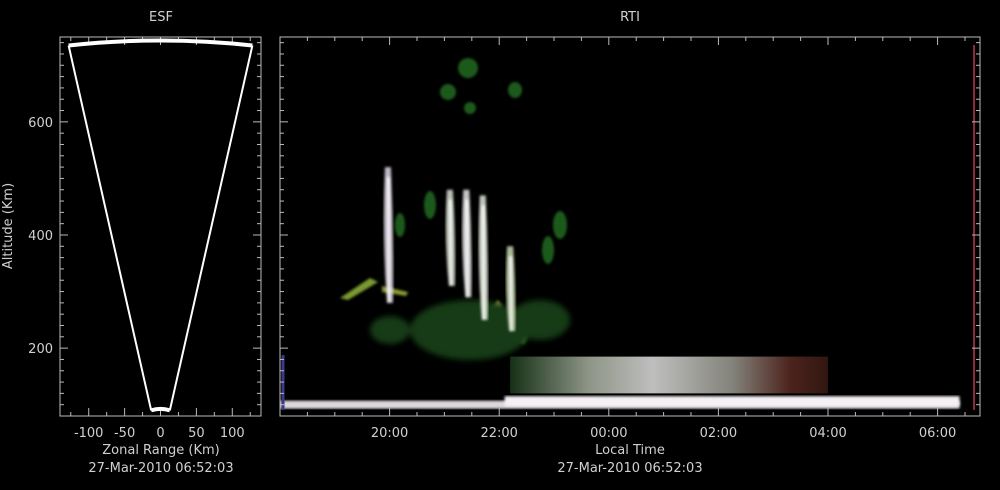 The image size is (1000, 490). What do you see at coordinates (827, 433) in the screenshot?
I see `rti-x-tick-label: 04:00` at bounding box center [827, 433].